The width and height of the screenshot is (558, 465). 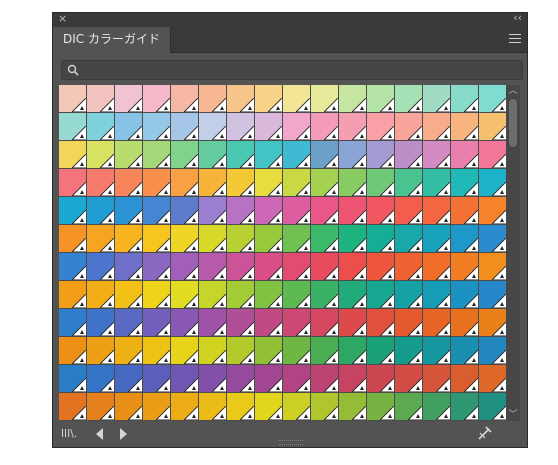 I want to click on tab-dic-color-guide: DIC カラーガイド, so click(x=112, y=40).